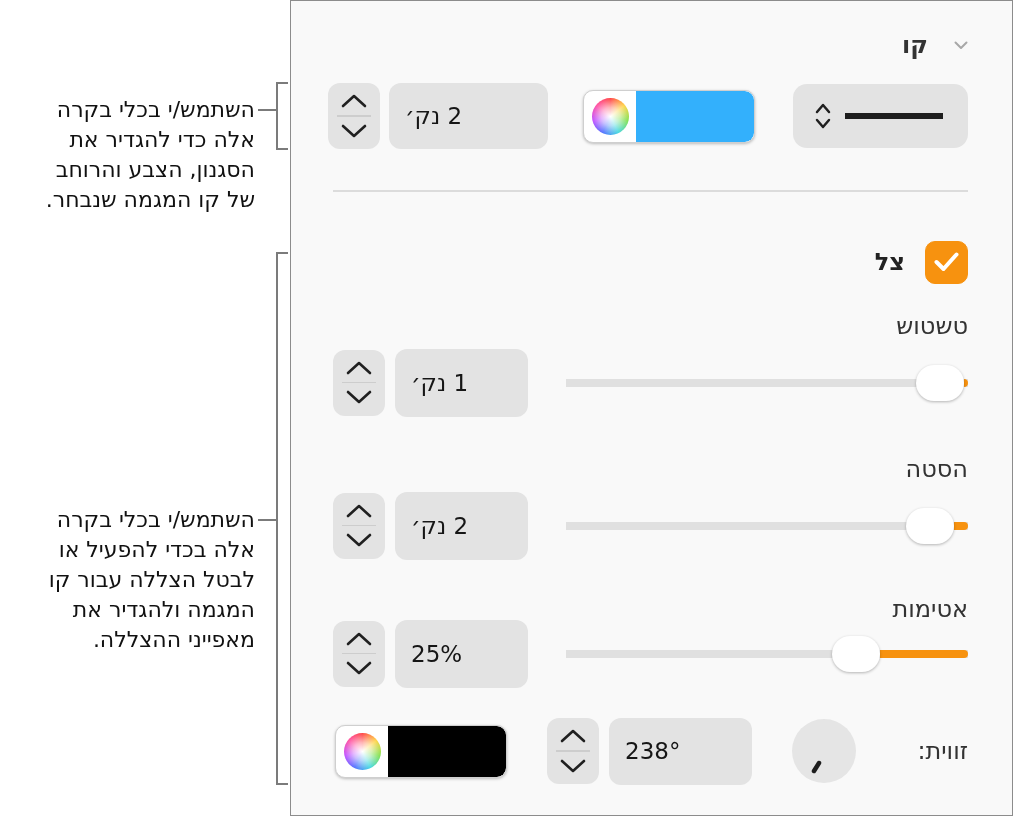  I want to click on angle-field: 238°, so click(680, 751).